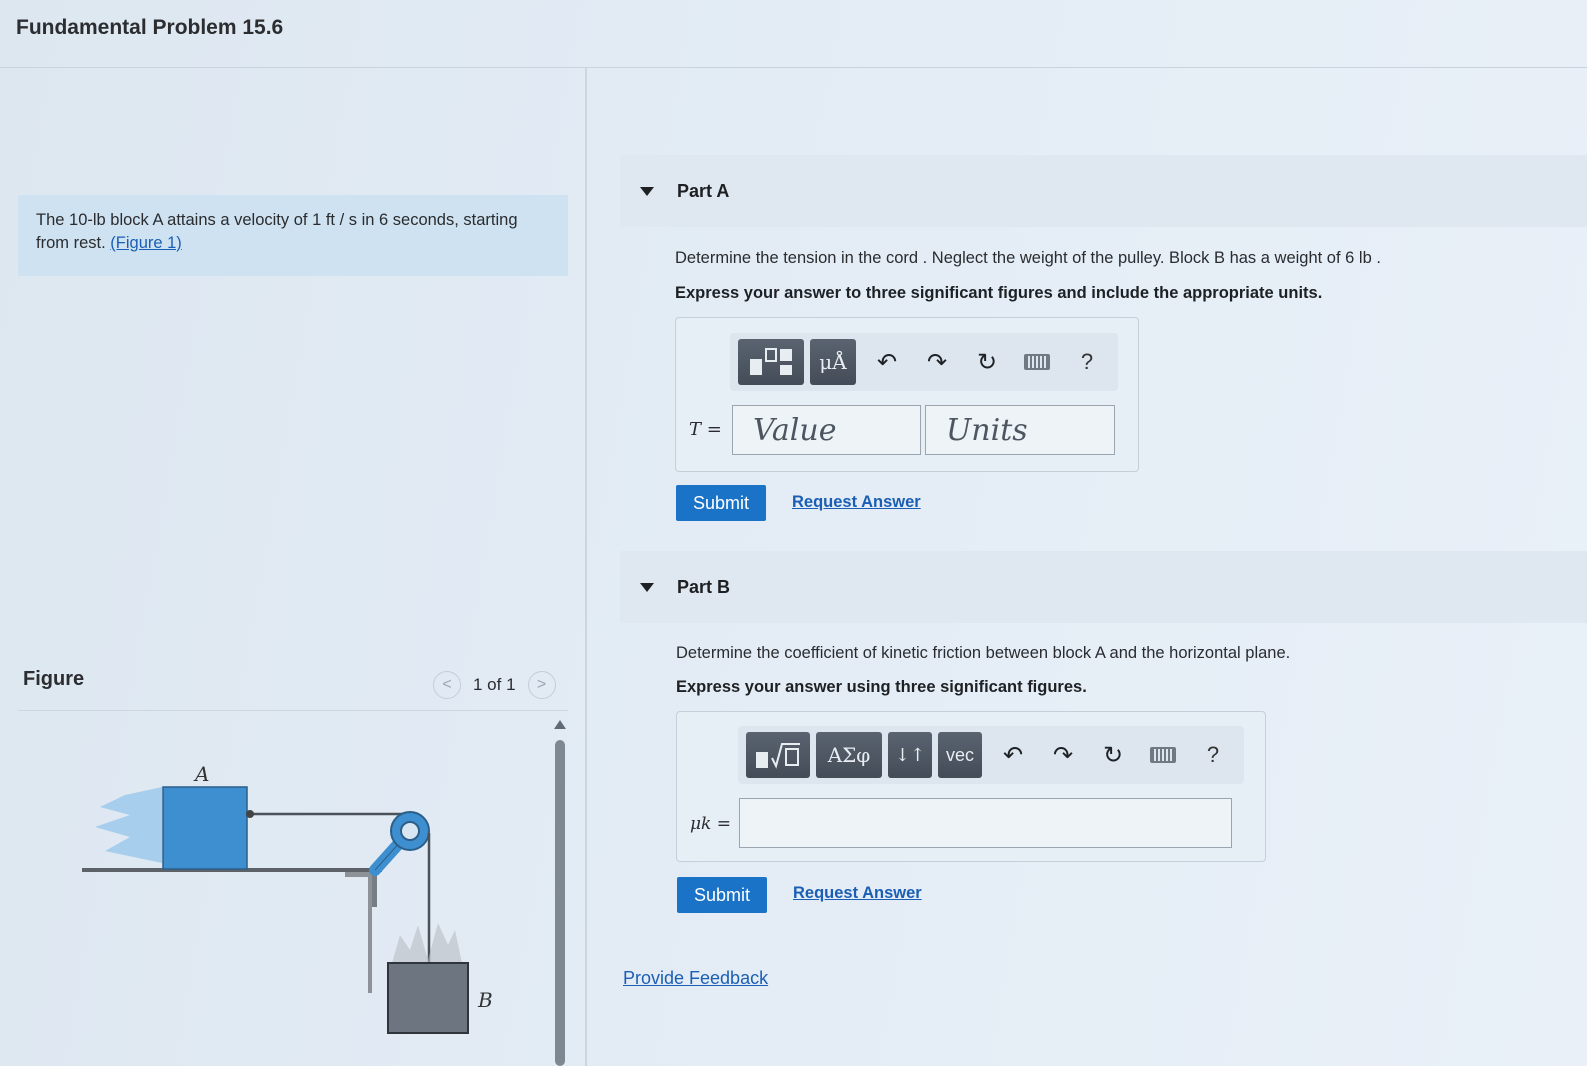 This screenshot has height=1066, width=1587. What do you see at coordinates (427, 943) in the screenshot?
I see `motion-lines-b` at bounding box center [427, 943].